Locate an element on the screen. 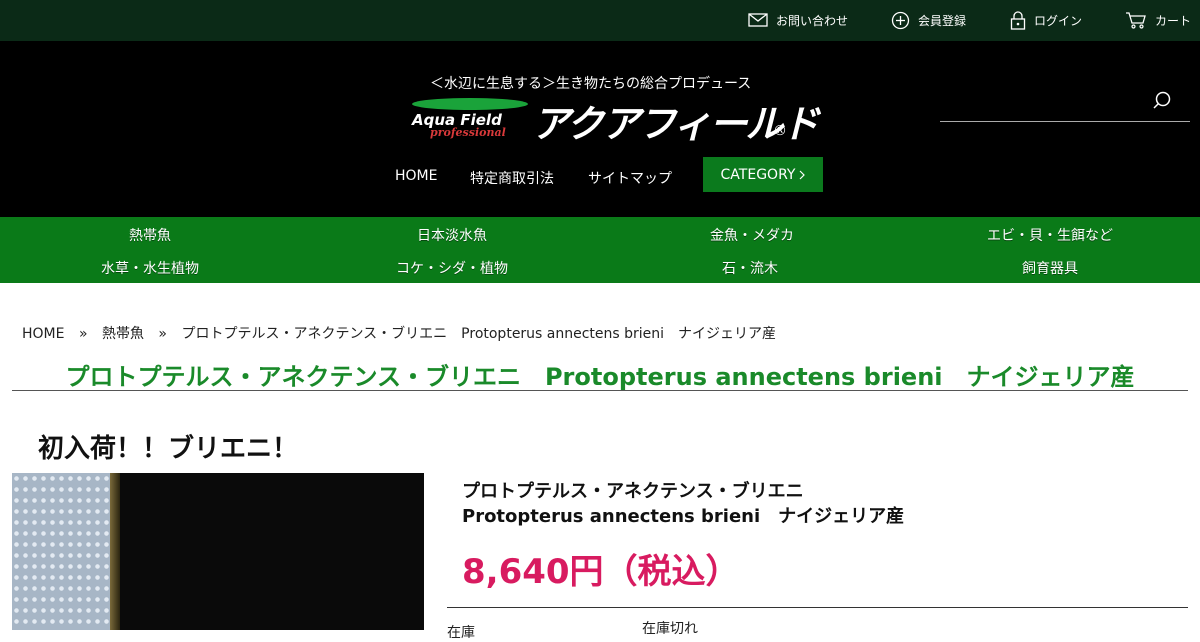 The image size is (1200, 642). contact-label: お問い合わせ is located at coordinates (812, 20).